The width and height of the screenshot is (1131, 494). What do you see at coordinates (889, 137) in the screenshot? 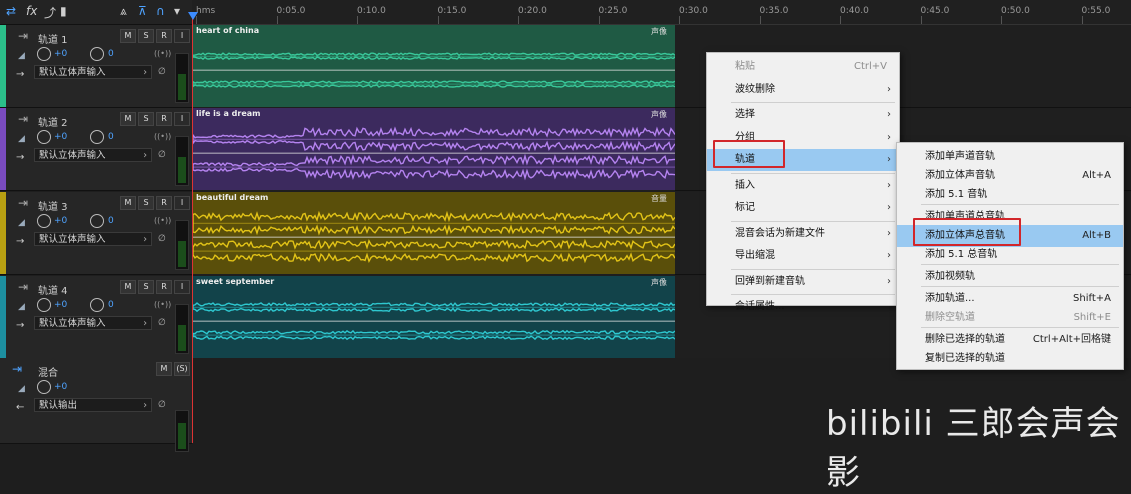
I see `submenu-arrow-icon: ›` at bounding box center [889, 137].